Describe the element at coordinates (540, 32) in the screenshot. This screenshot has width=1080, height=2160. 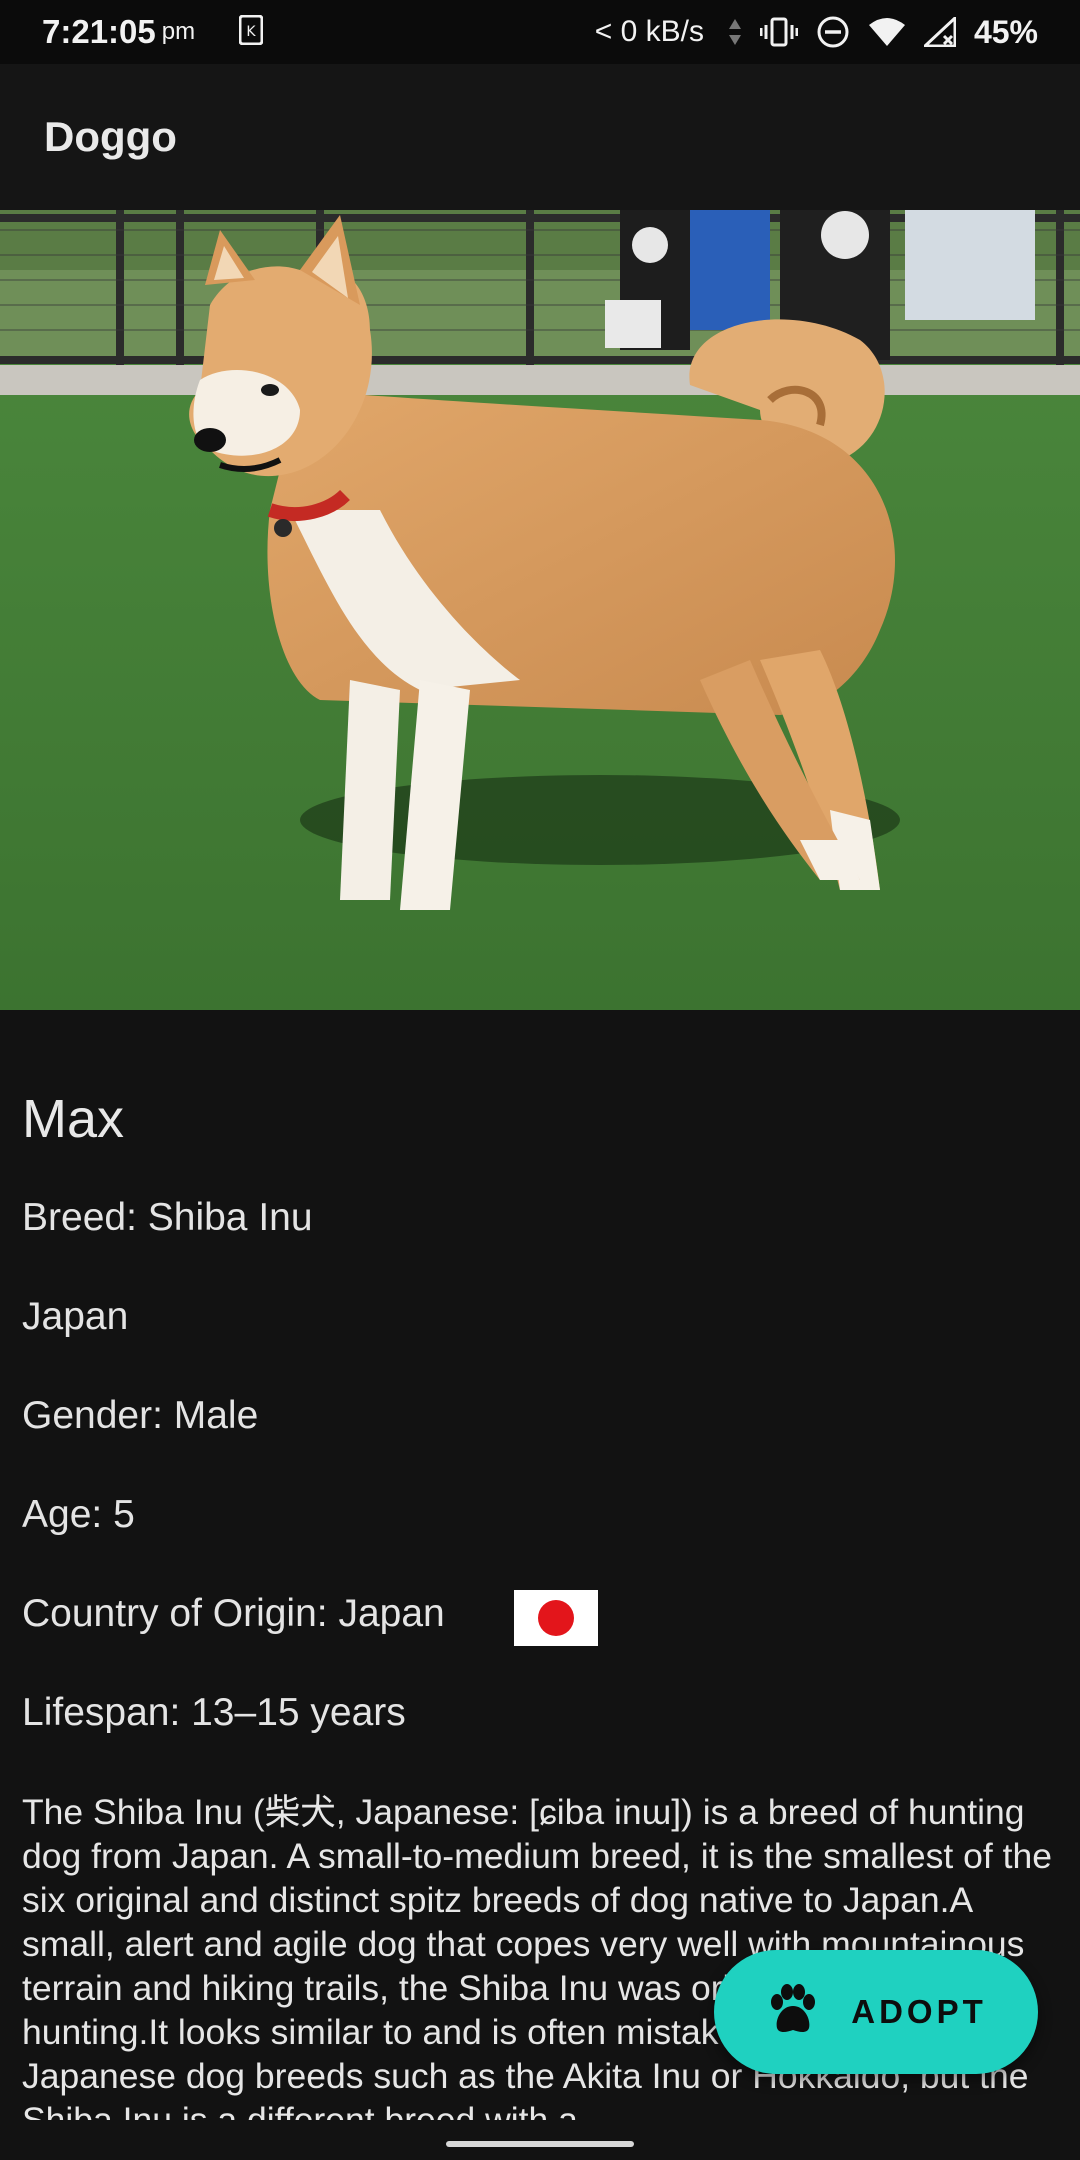
I see `status-bar: 7:21:05 pm K < 0 kB/s 45%` at that location.